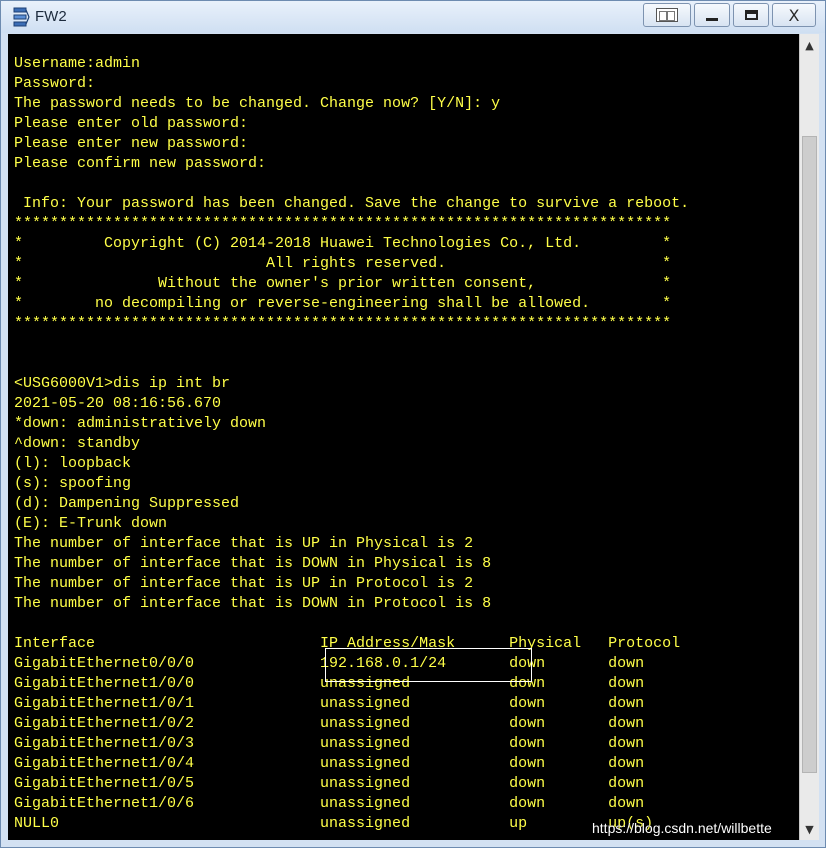 Image resolution: width=826 pixels, height=848 pixels. What do you see at coordinates (51, 16) in the screenshot?
I see `window-title: FW2` at bounding box center [51, 16].